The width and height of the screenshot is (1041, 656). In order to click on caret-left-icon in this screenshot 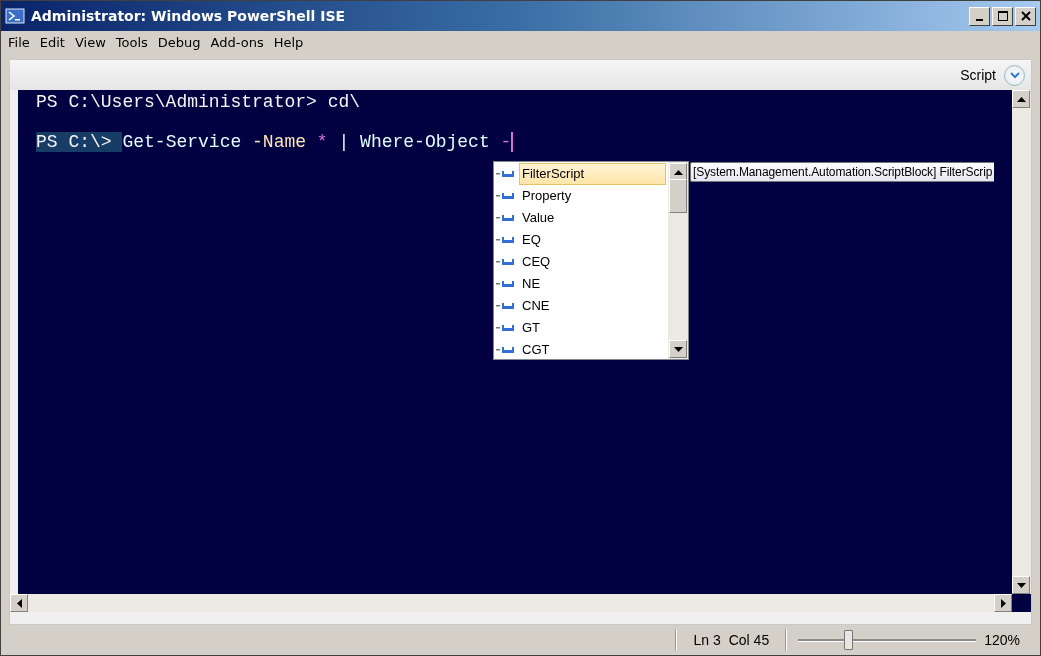, I will do `click(19, 603)`.